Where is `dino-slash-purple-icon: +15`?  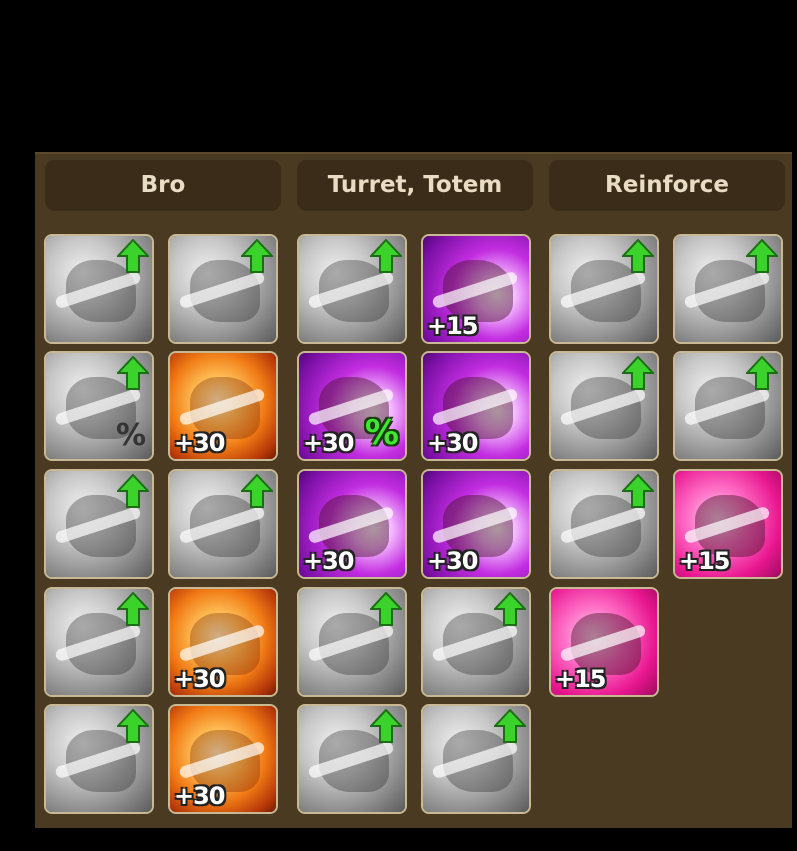
dino-slash-purple-icon: +15 is located at coordinates (476, 289).